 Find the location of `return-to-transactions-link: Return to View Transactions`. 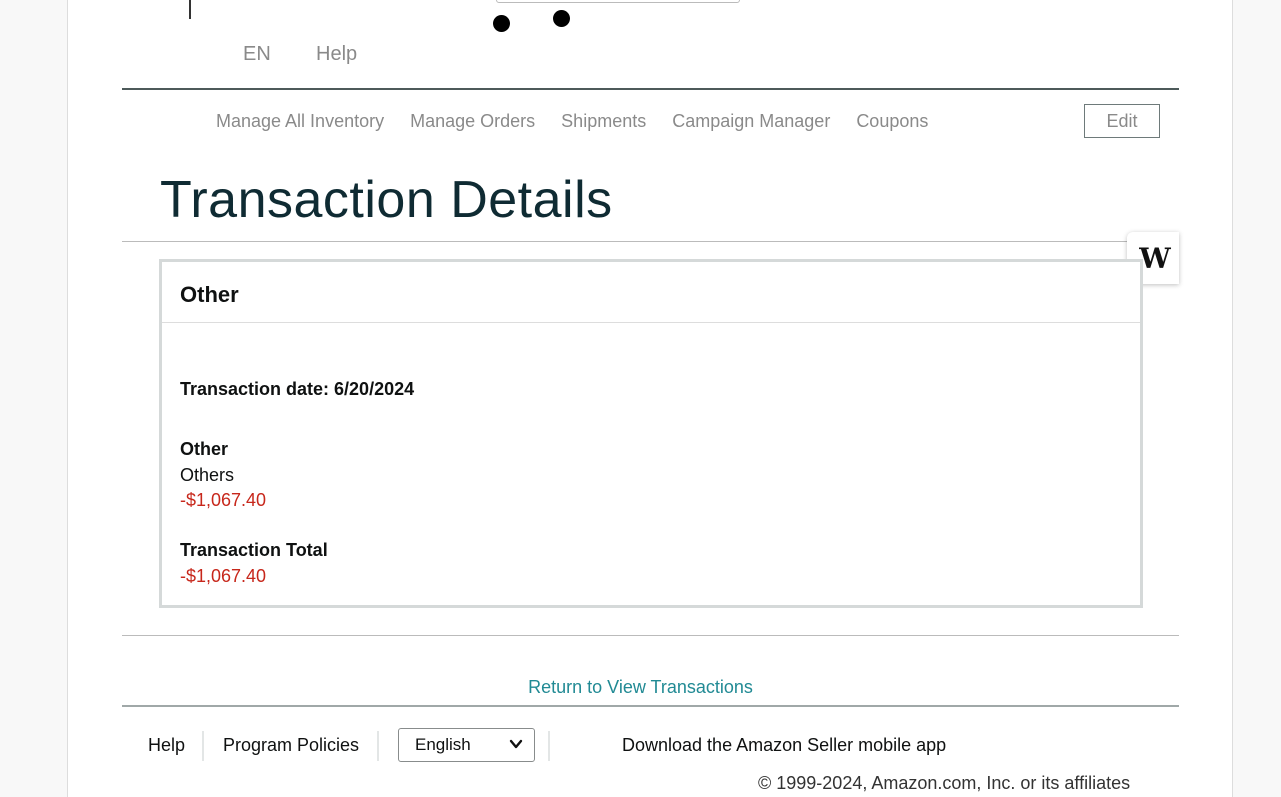

return-to-transactions-link: Return to View Transactions is located at coordinates (640, 687).